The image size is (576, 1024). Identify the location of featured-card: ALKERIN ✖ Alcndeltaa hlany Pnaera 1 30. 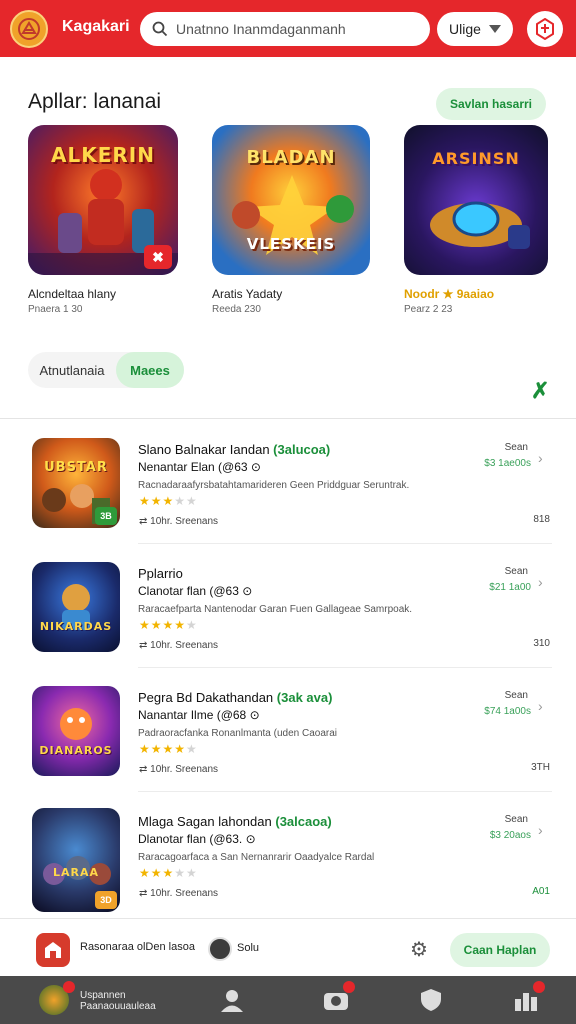
(107, 220).